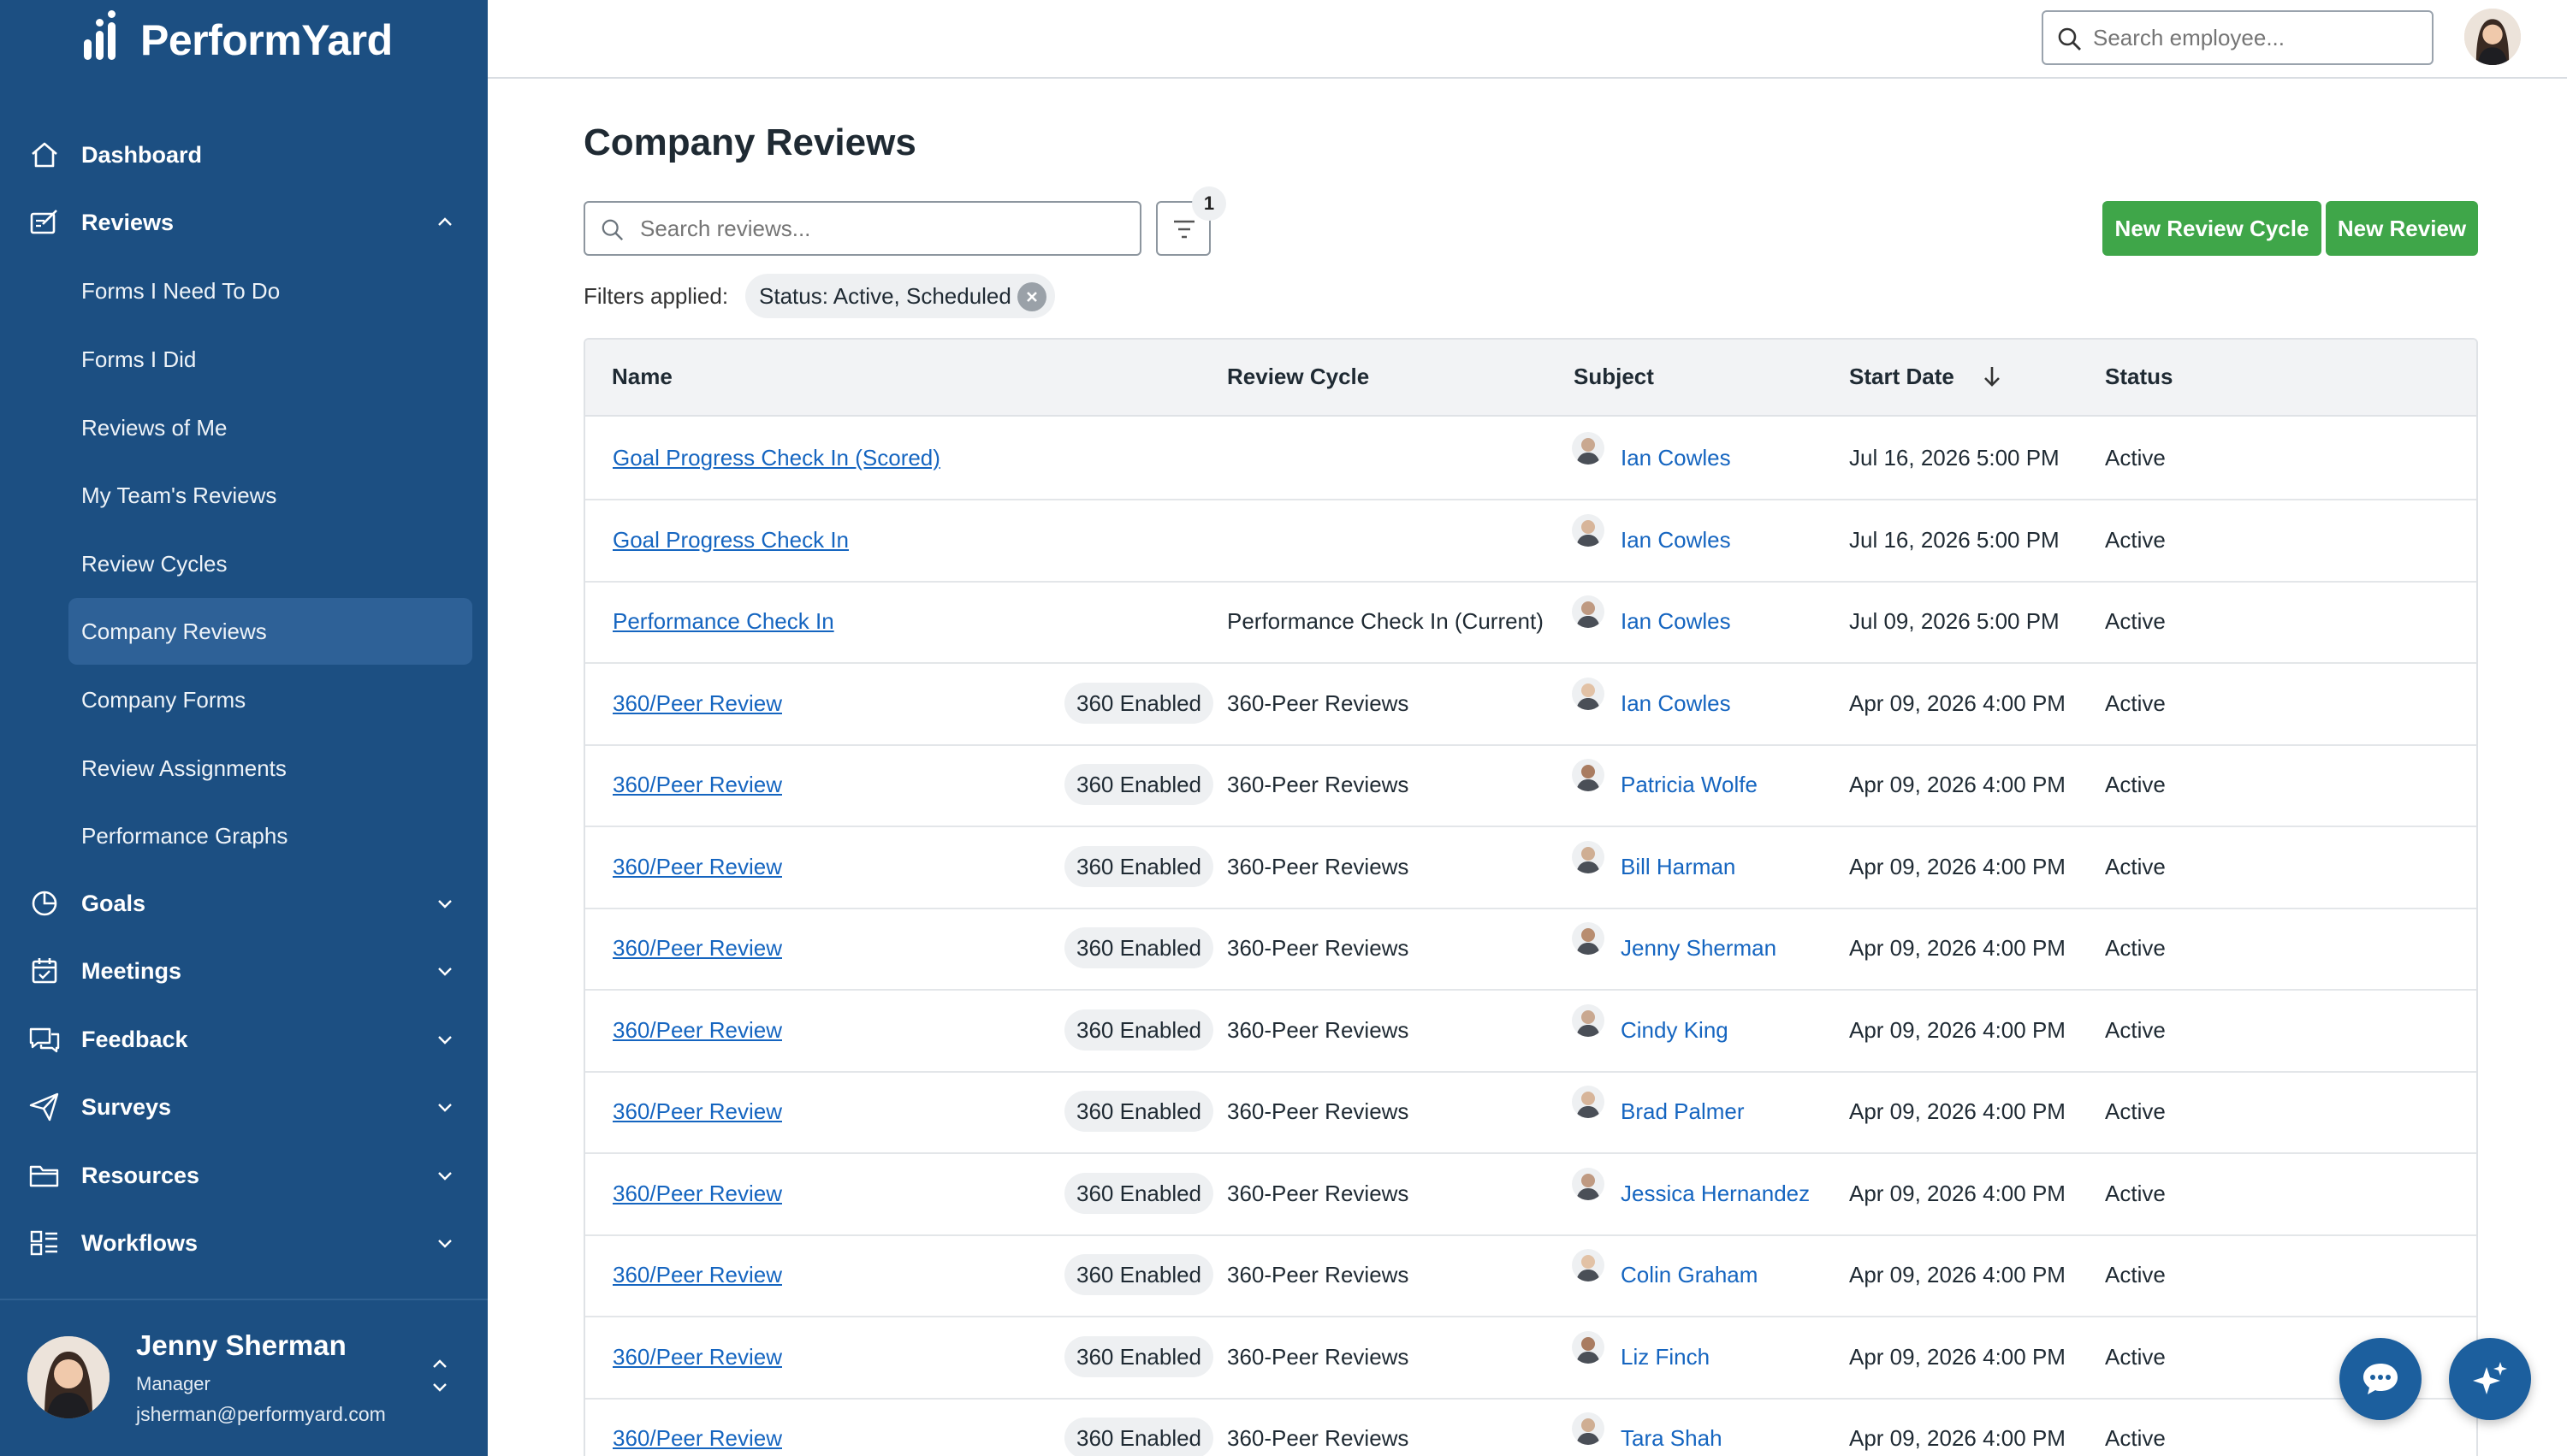 The image size is (2567, 1456). I want to click on grid-icon, so click(43, 1243).